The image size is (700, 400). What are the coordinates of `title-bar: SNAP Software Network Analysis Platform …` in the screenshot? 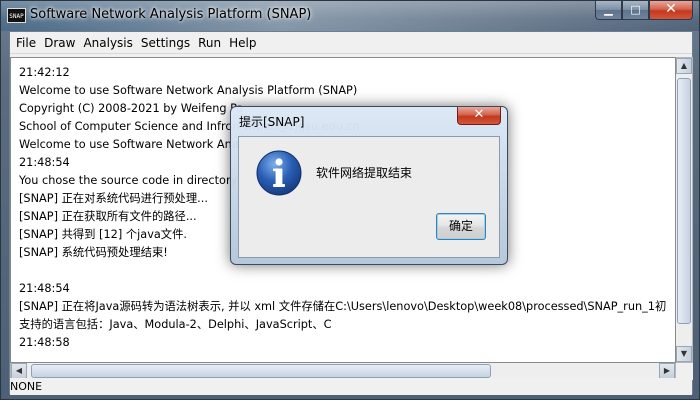 It's located at (350, 16).